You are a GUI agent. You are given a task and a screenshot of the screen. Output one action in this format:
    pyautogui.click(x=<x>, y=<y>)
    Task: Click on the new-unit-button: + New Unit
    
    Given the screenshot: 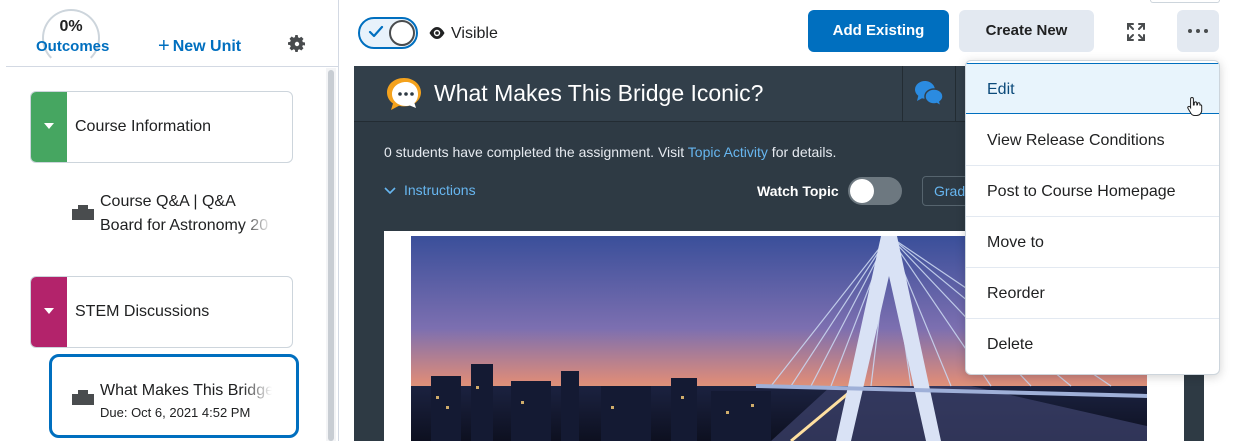 What is the action you would take?
    pyautogui.click(x=199, y=45)
    